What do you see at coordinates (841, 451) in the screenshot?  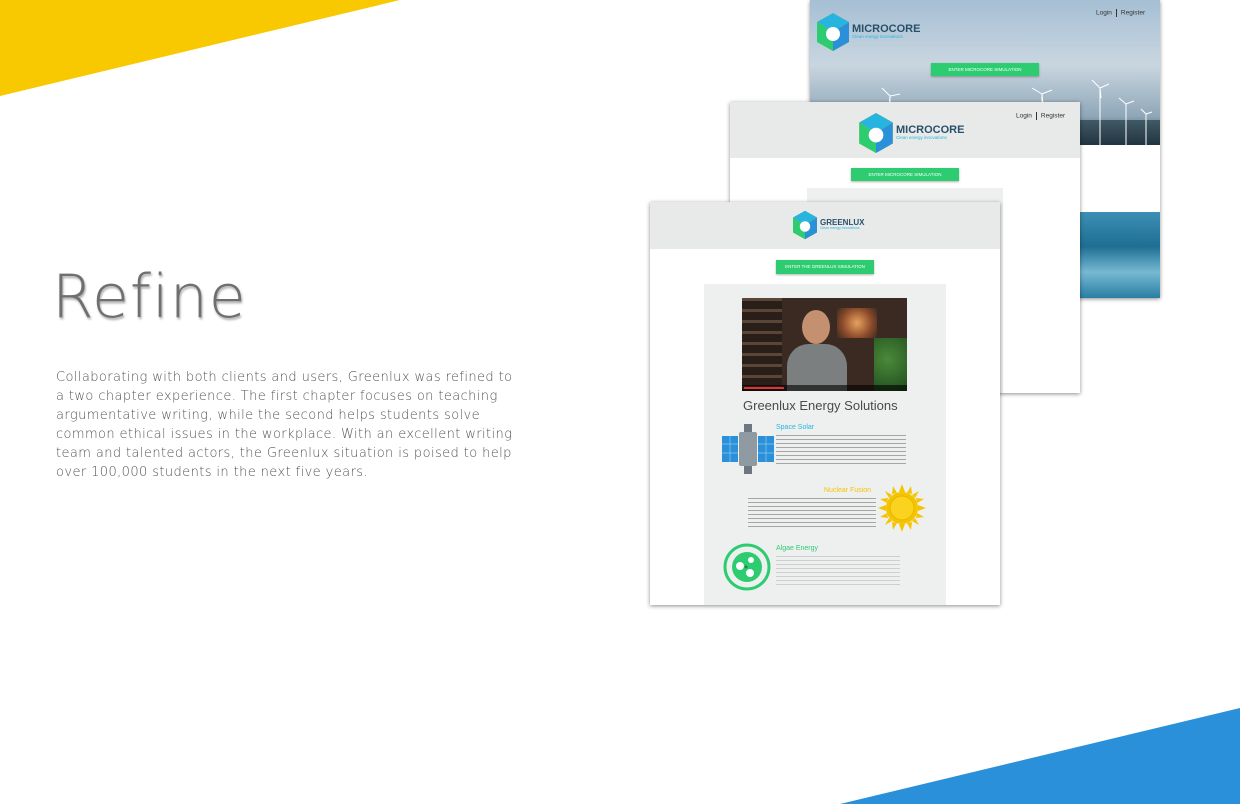 I see `feature-text-space-solar` at bounding box center [841, 451].